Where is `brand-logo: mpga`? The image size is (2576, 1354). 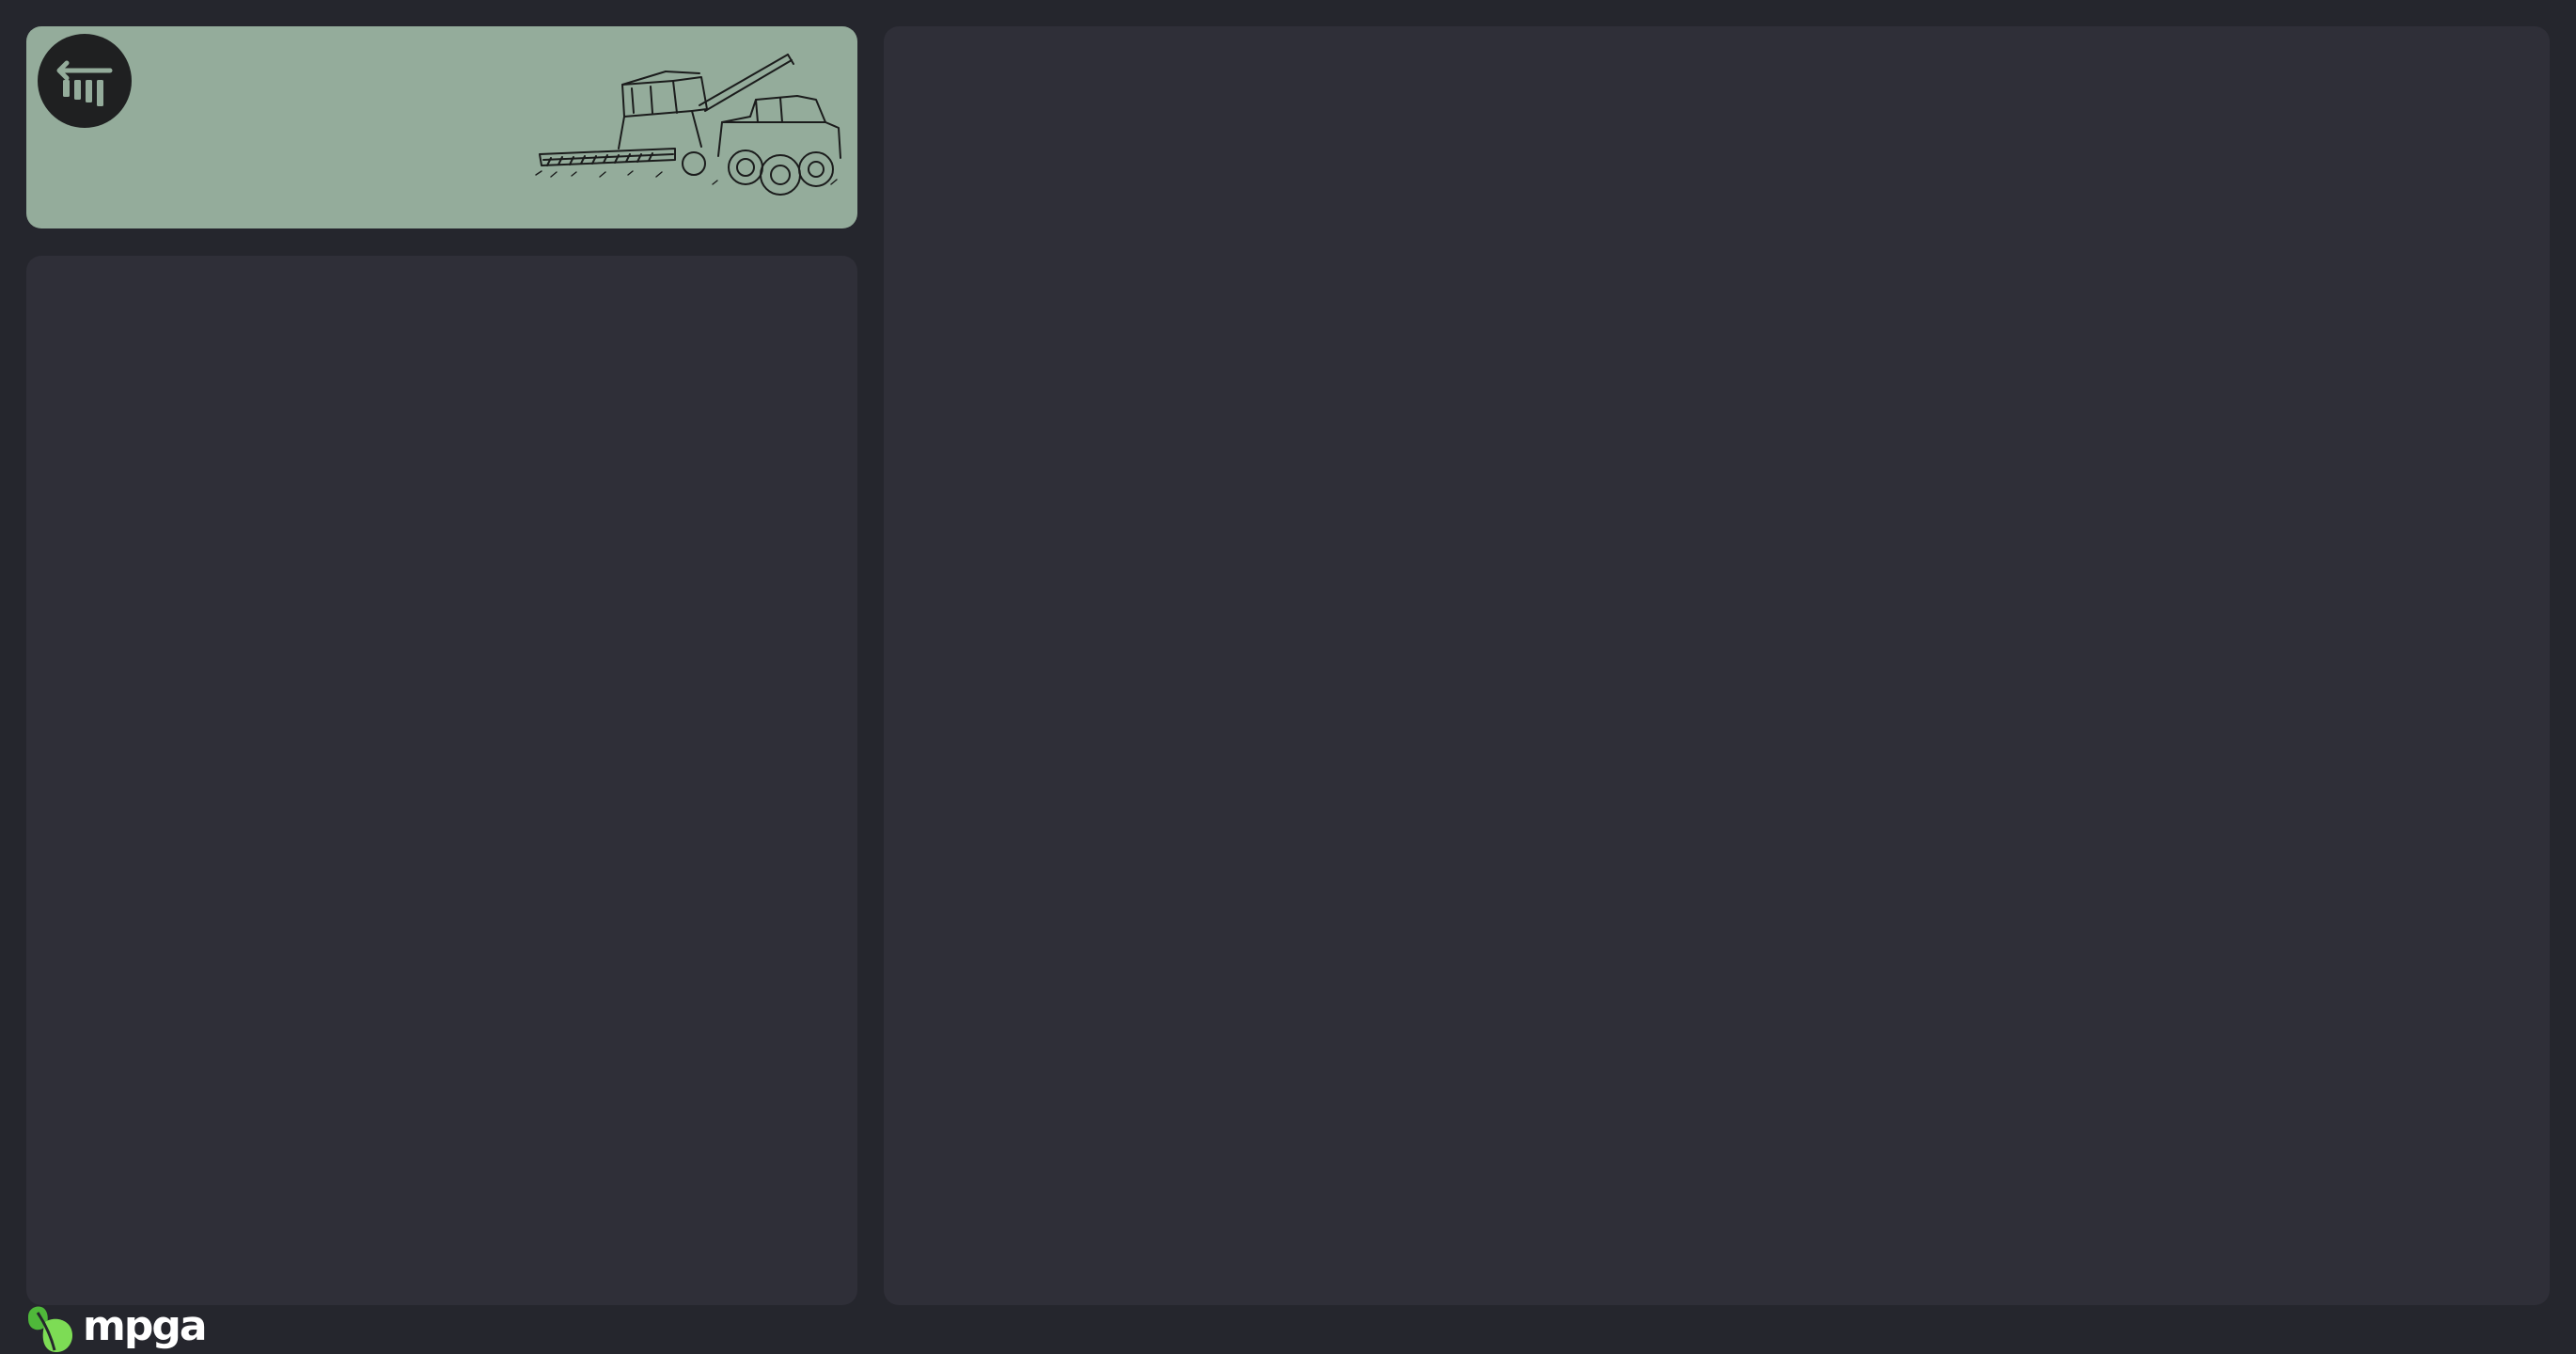
brand-logo: mpga is located at coordinates (116, 1328).